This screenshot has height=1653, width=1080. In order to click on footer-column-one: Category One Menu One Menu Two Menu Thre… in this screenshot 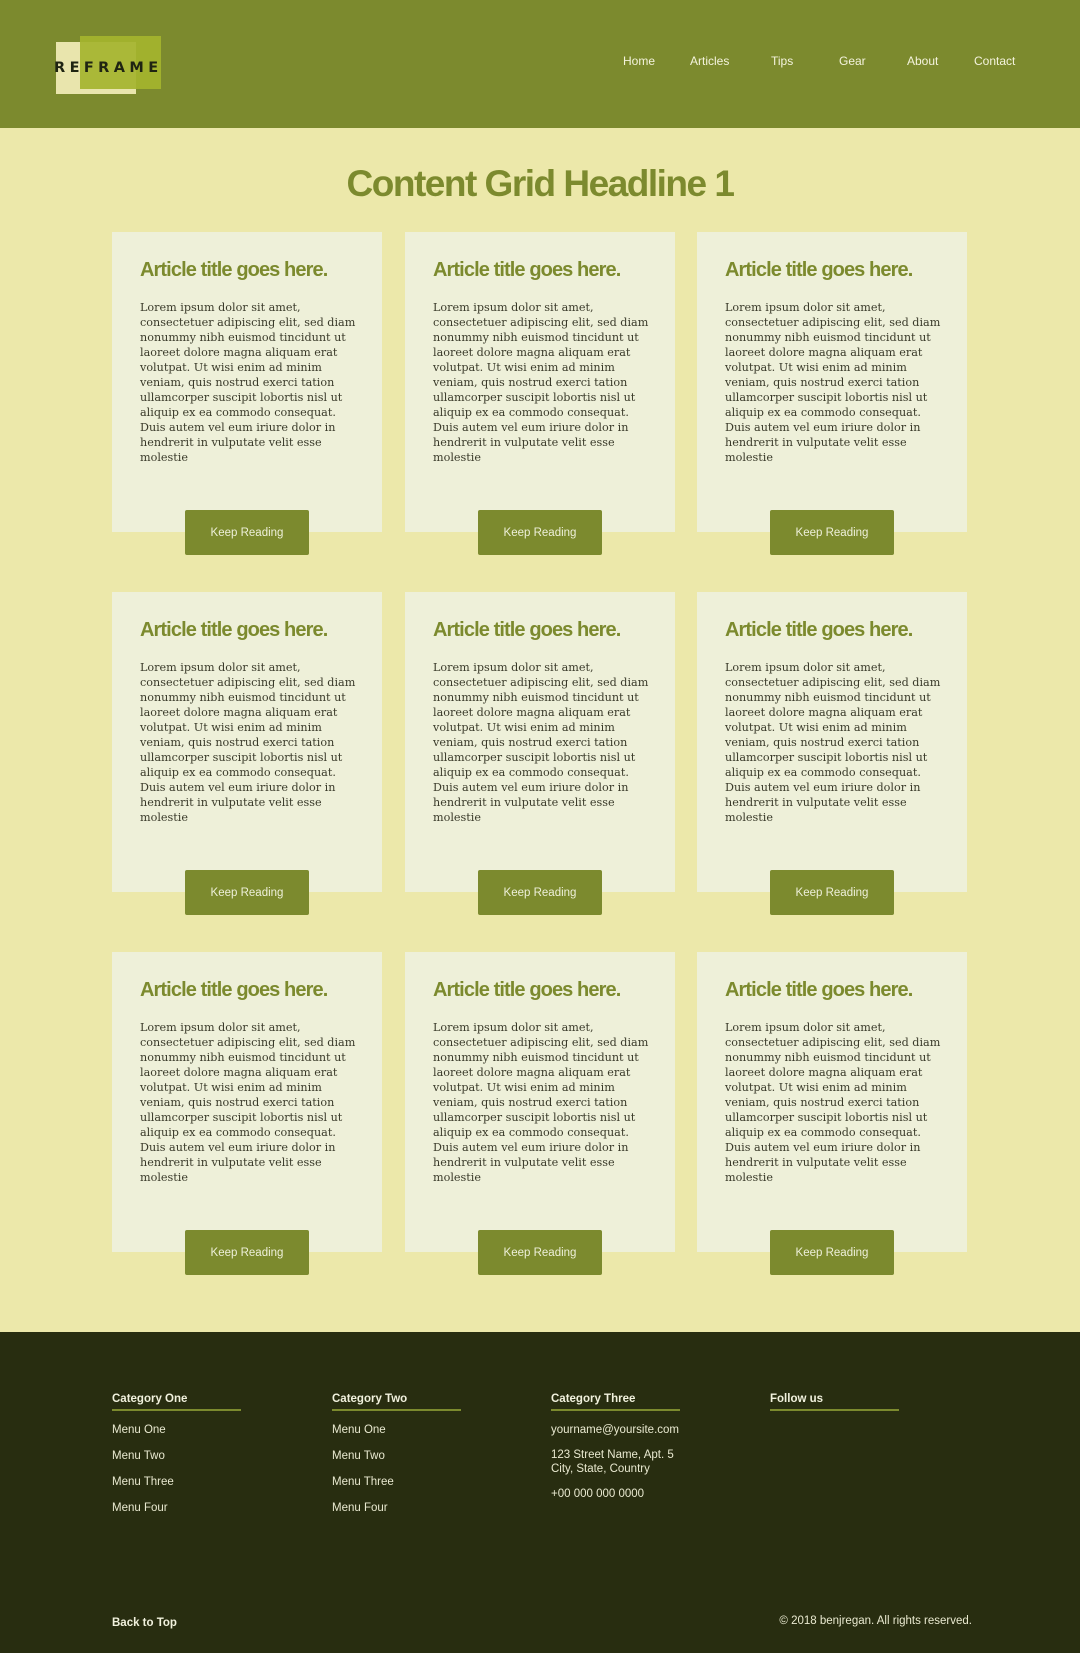, I will do `click(176, 1453)`.